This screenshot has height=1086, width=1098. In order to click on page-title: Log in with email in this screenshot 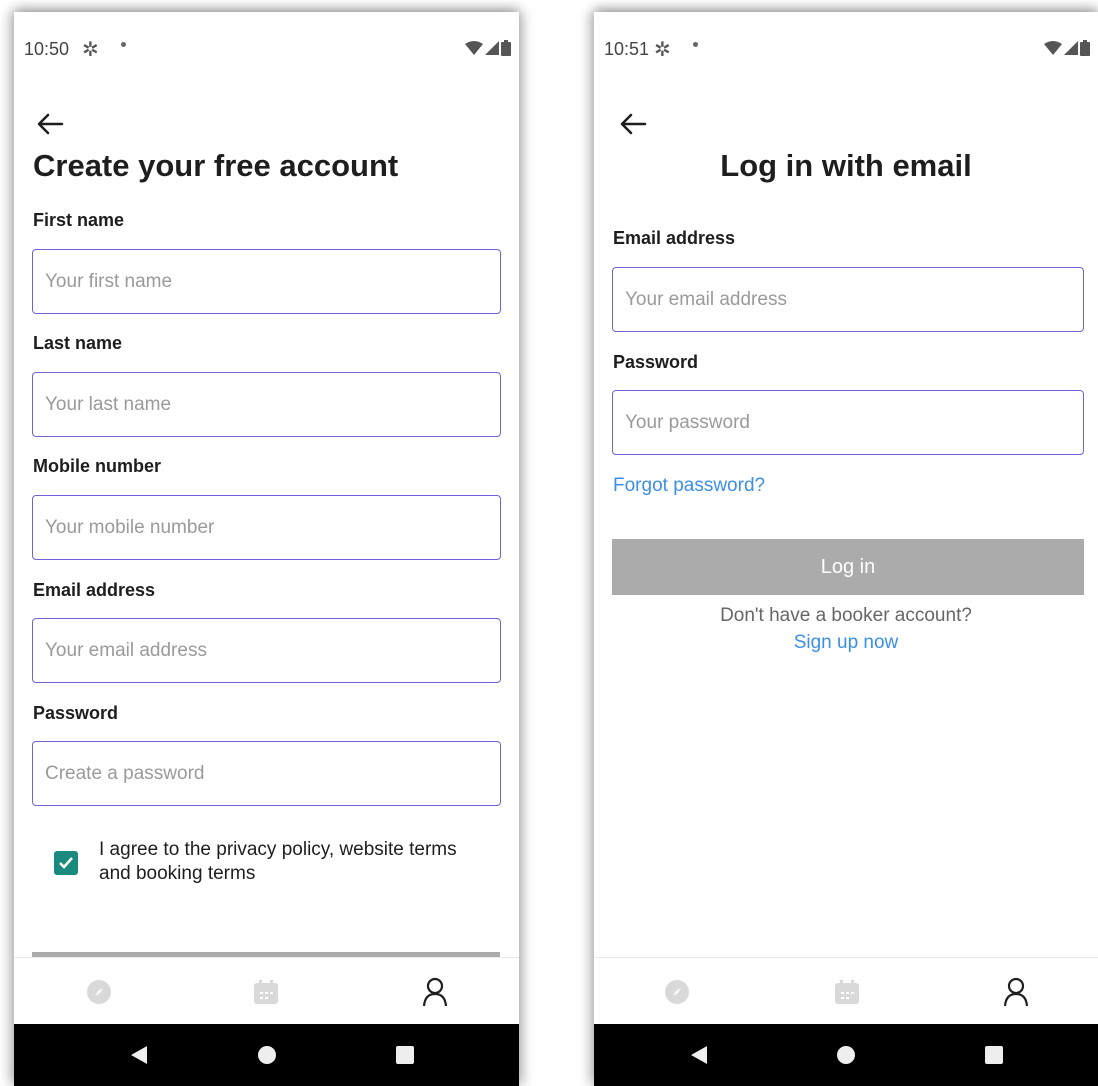, I will do `click(846, 165)`.